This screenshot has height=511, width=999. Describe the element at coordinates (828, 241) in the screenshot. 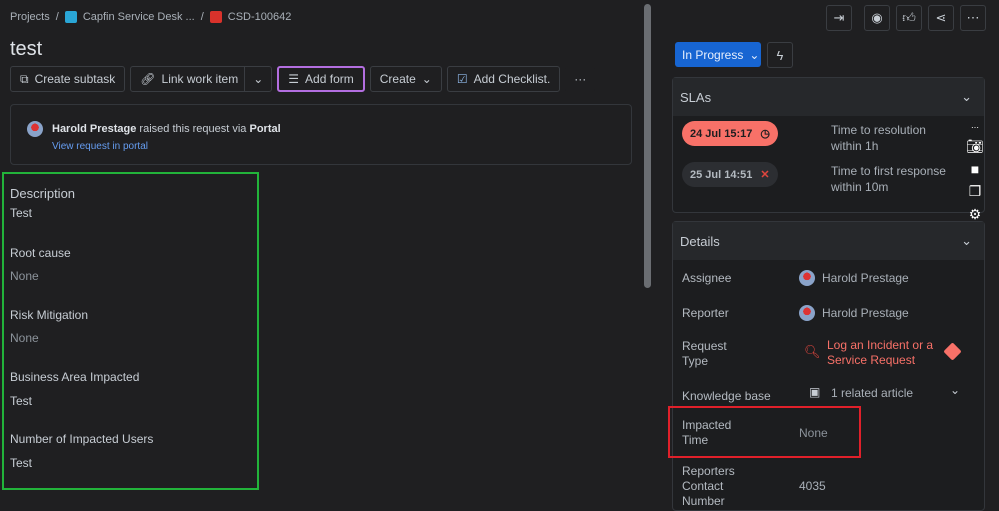

I see `details-header: Details ⌄` at that location.